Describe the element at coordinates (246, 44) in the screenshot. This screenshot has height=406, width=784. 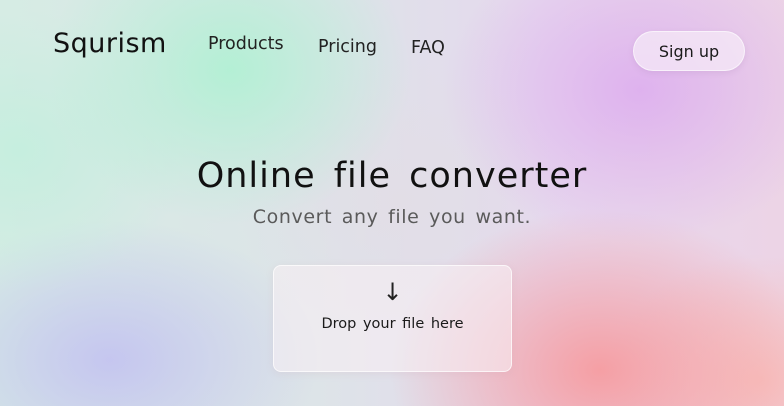
I see `nav-link-products: Products` at that location.